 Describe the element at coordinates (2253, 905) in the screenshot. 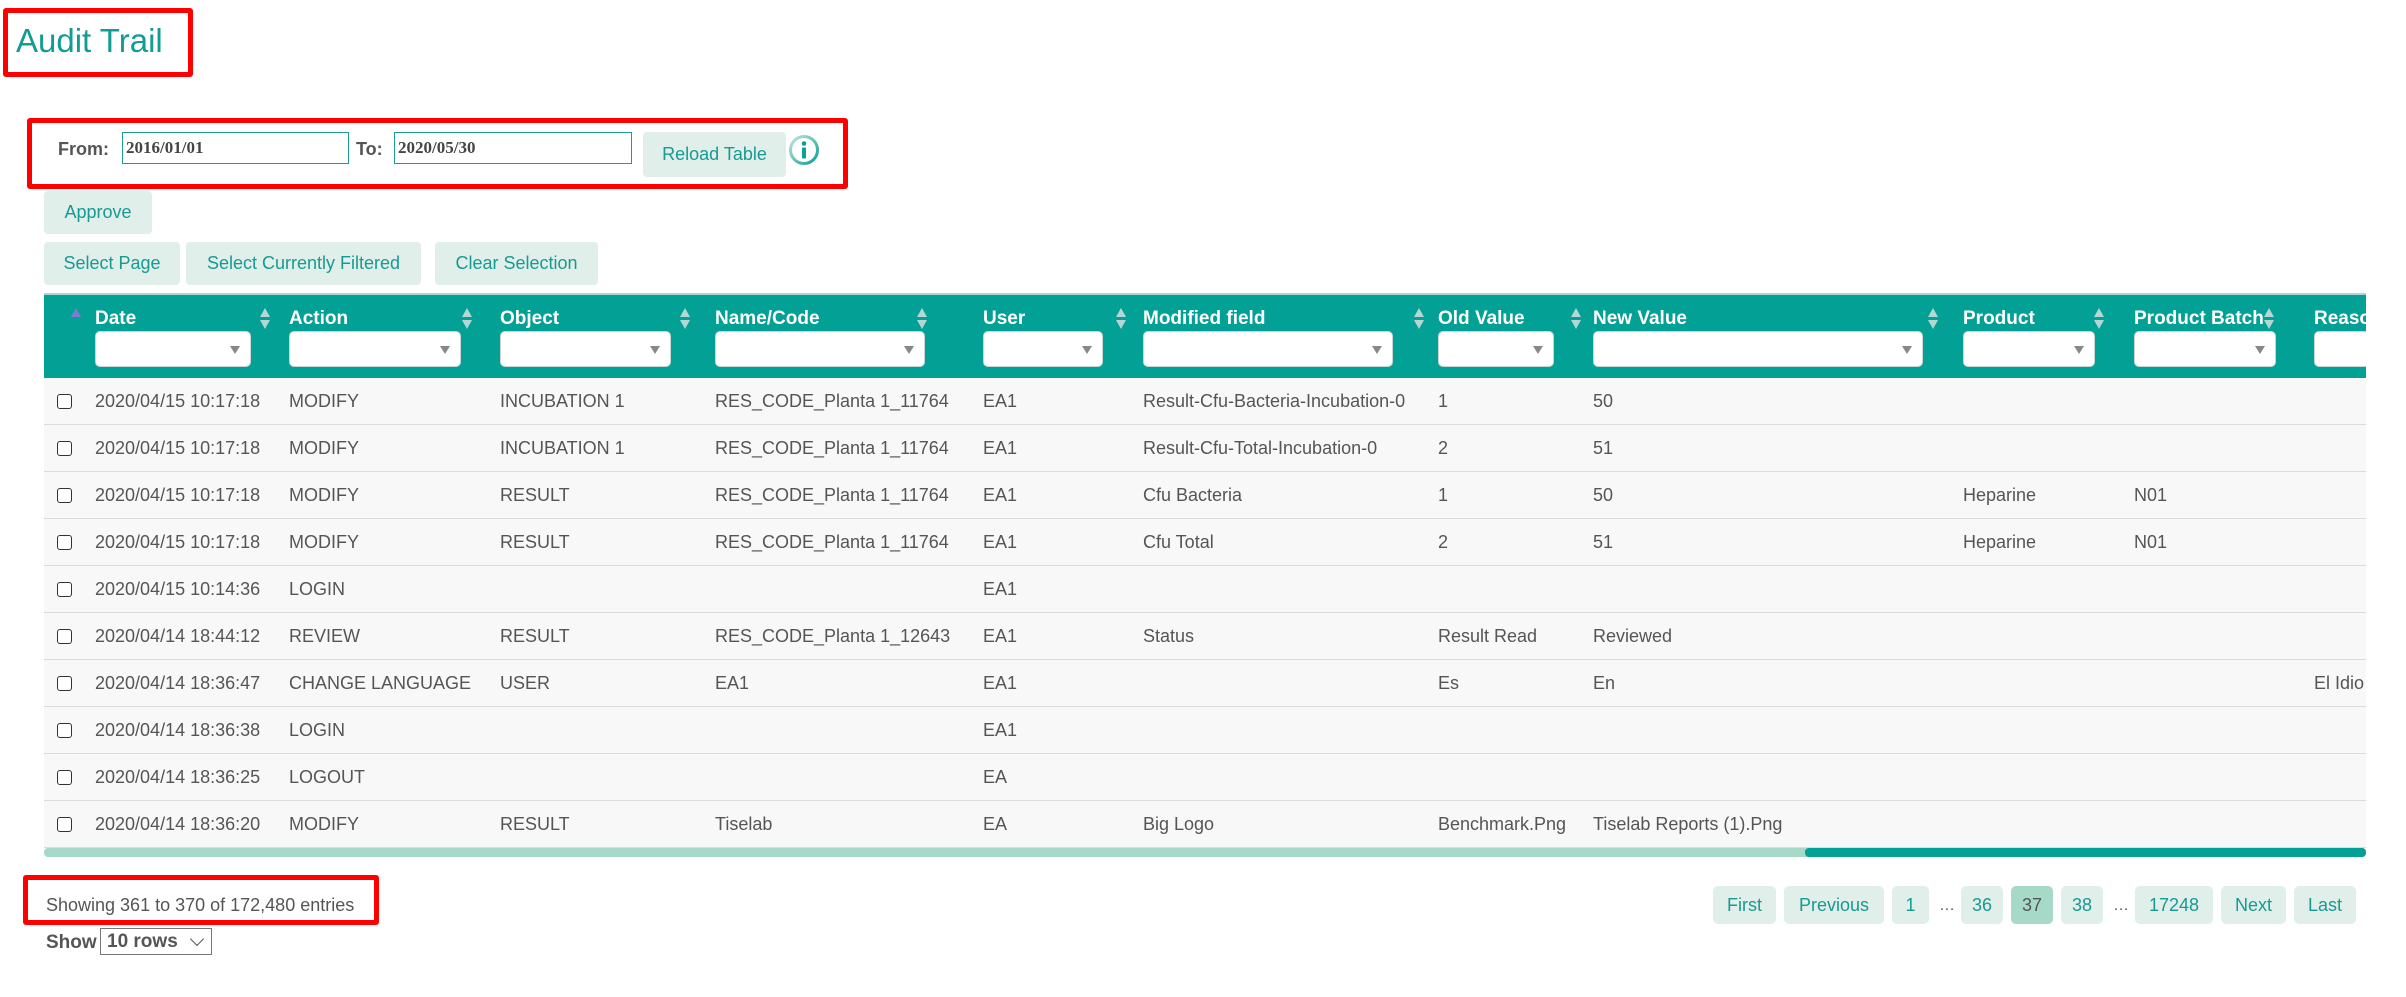

I see `pagination-next-button: Next` at that location.